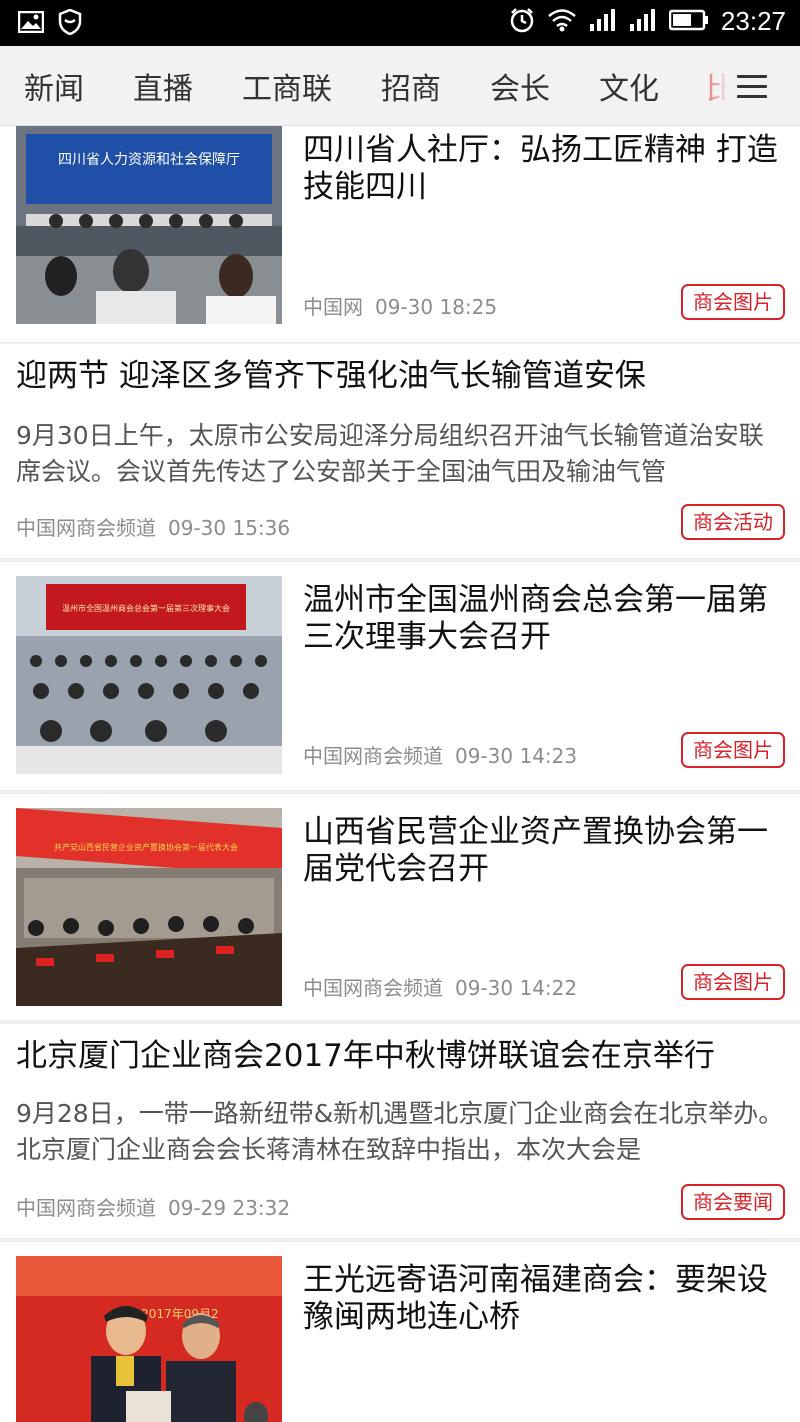 The width and height of the screenshot is (800, 1422). What do you see at coordinates (70, 23) in the screenshot?
I see `shield-icon` at bounding box center [70, 23].